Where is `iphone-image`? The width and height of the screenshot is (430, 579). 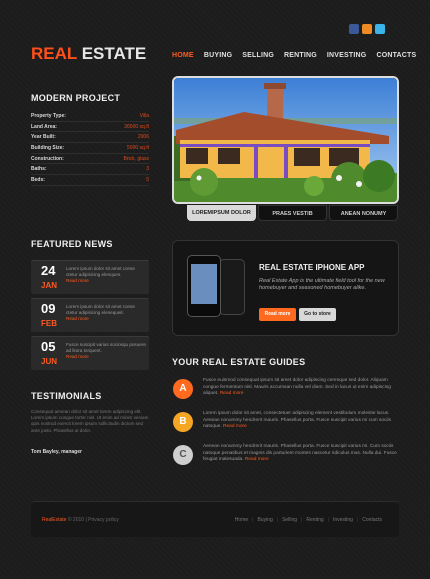 iphone-image is located at coordinates (204, 286).